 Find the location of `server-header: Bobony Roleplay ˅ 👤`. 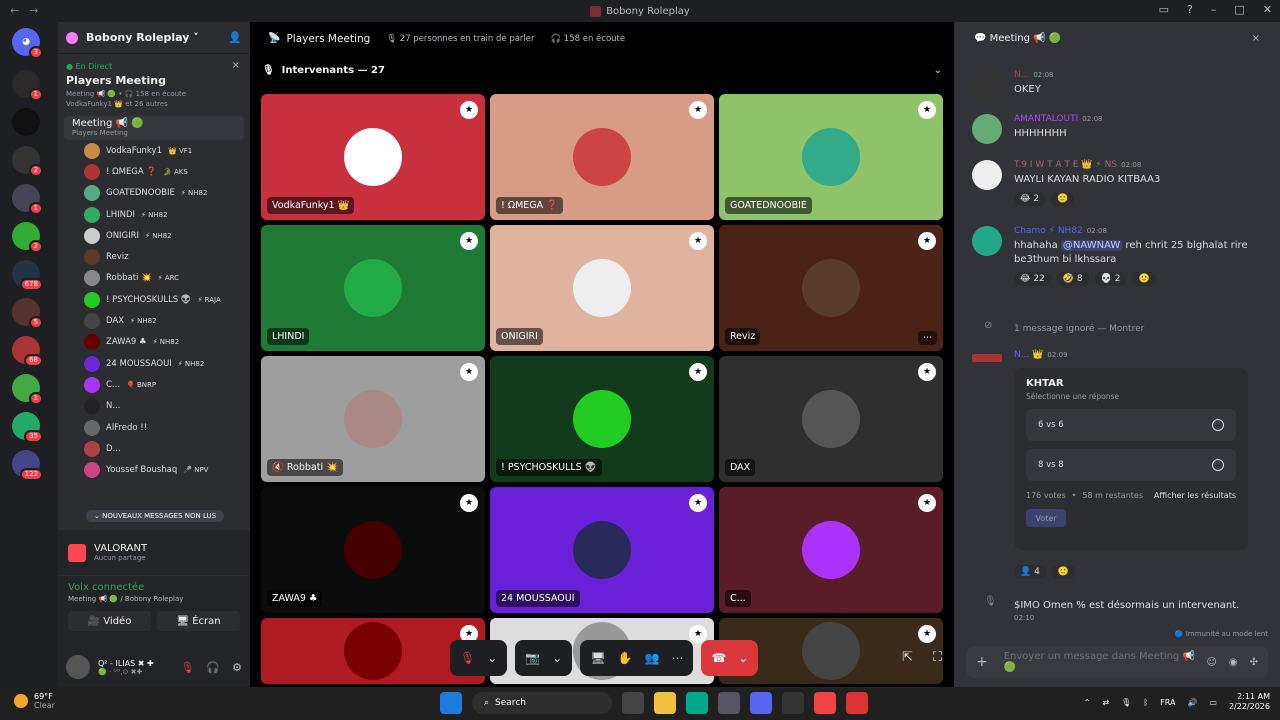

server-header: Bobony Roleplay ˅ 👤 is located at coordinates (154, 38).